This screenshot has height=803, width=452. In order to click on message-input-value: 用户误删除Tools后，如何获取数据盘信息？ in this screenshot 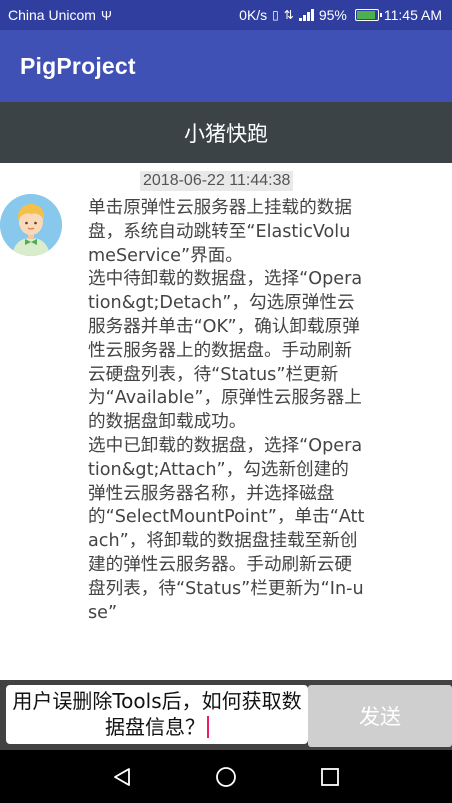, I will do `click(157, 714)`.